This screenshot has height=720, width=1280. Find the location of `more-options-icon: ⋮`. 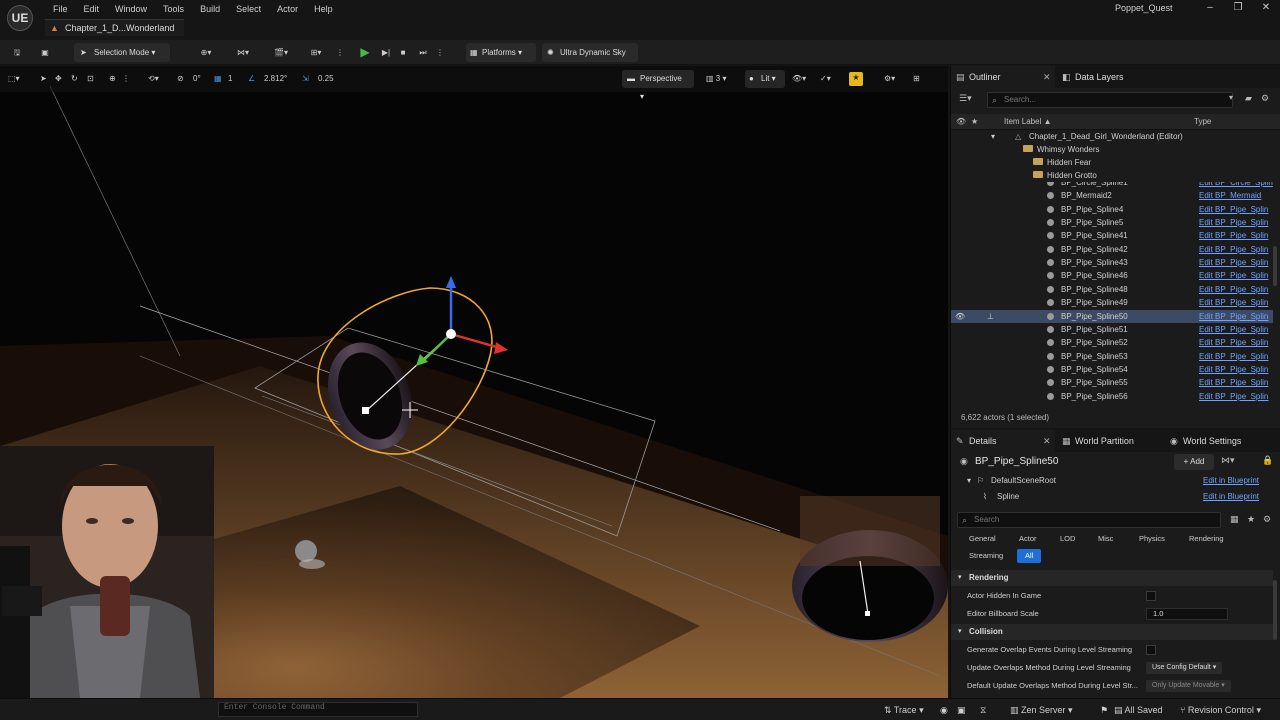

more-options-icon: ⋮ is located at coordinates (340, 52).